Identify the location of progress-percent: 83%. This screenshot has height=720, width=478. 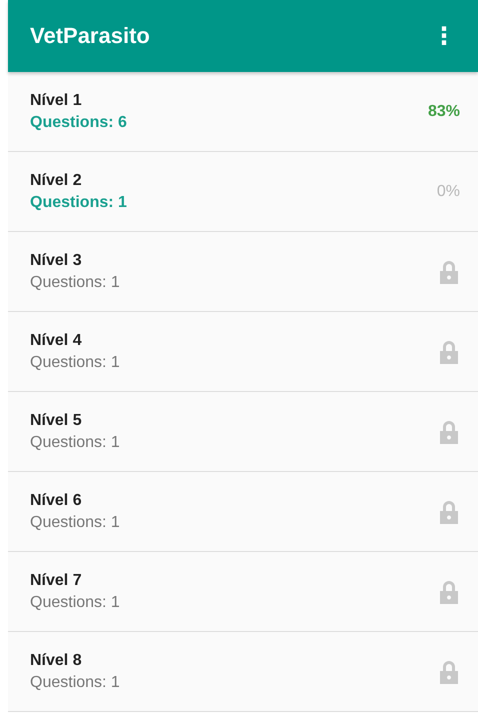
(444, 111).